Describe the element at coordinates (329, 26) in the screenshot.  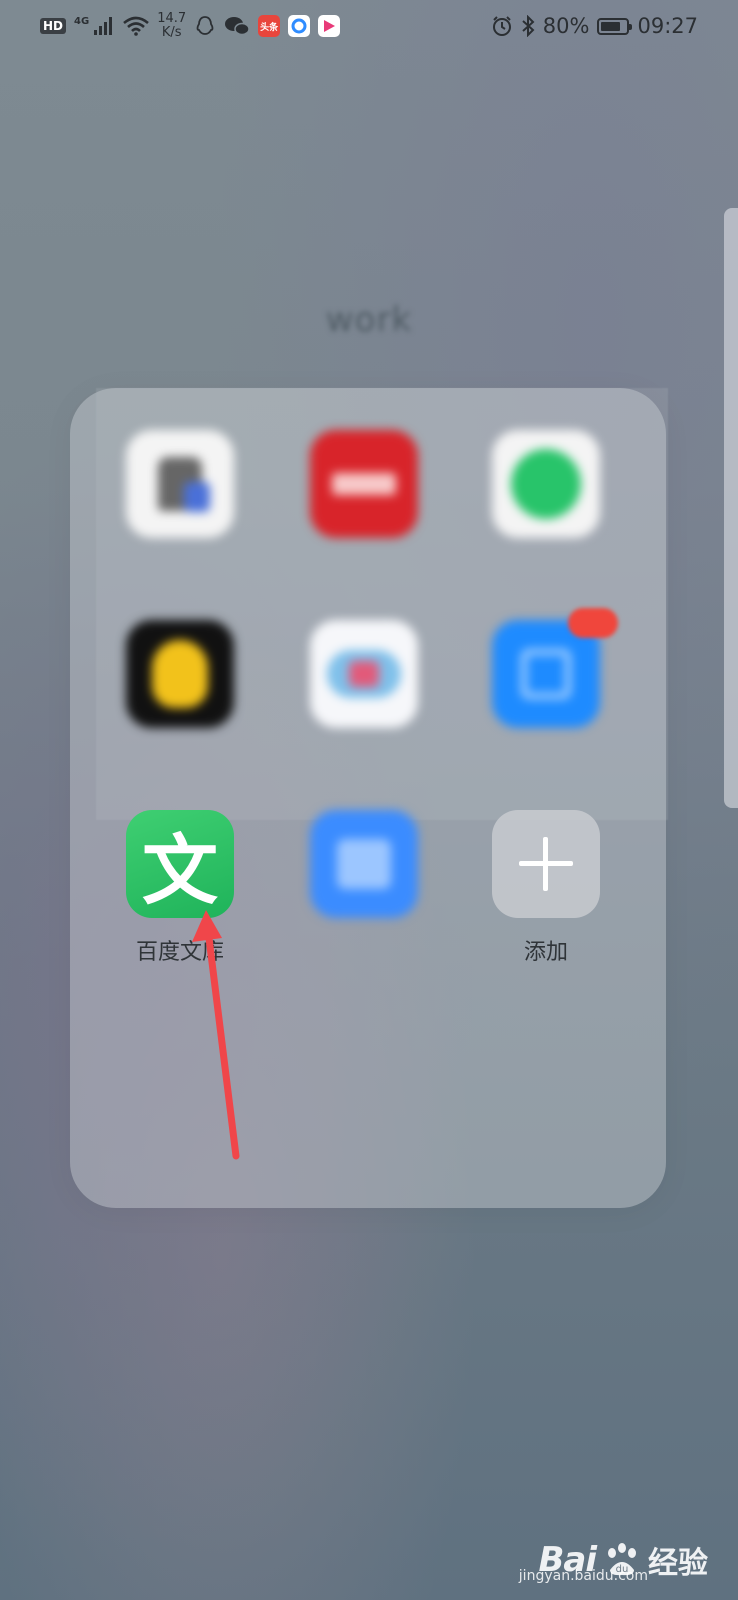
I see `video-app-icon` at that location.